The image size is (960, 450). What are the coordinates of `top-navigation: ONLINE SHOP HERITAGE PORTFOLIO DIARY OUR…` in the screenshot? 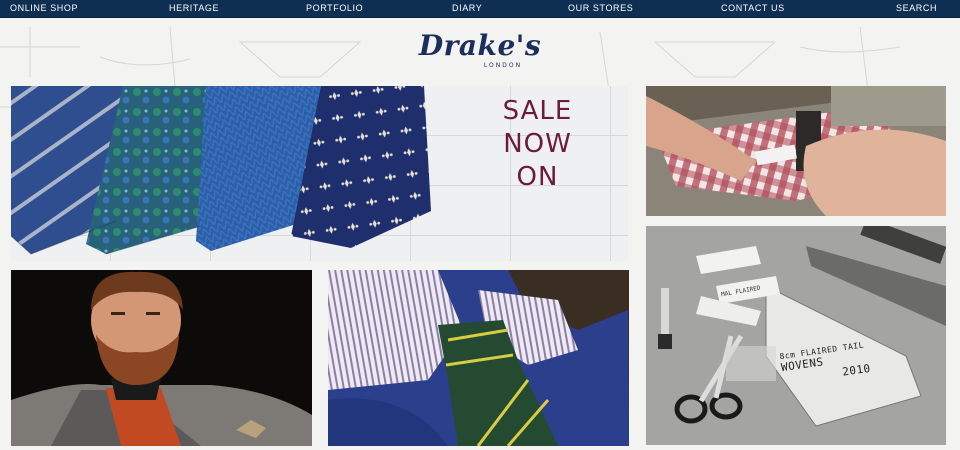 It's located at (480, 9).